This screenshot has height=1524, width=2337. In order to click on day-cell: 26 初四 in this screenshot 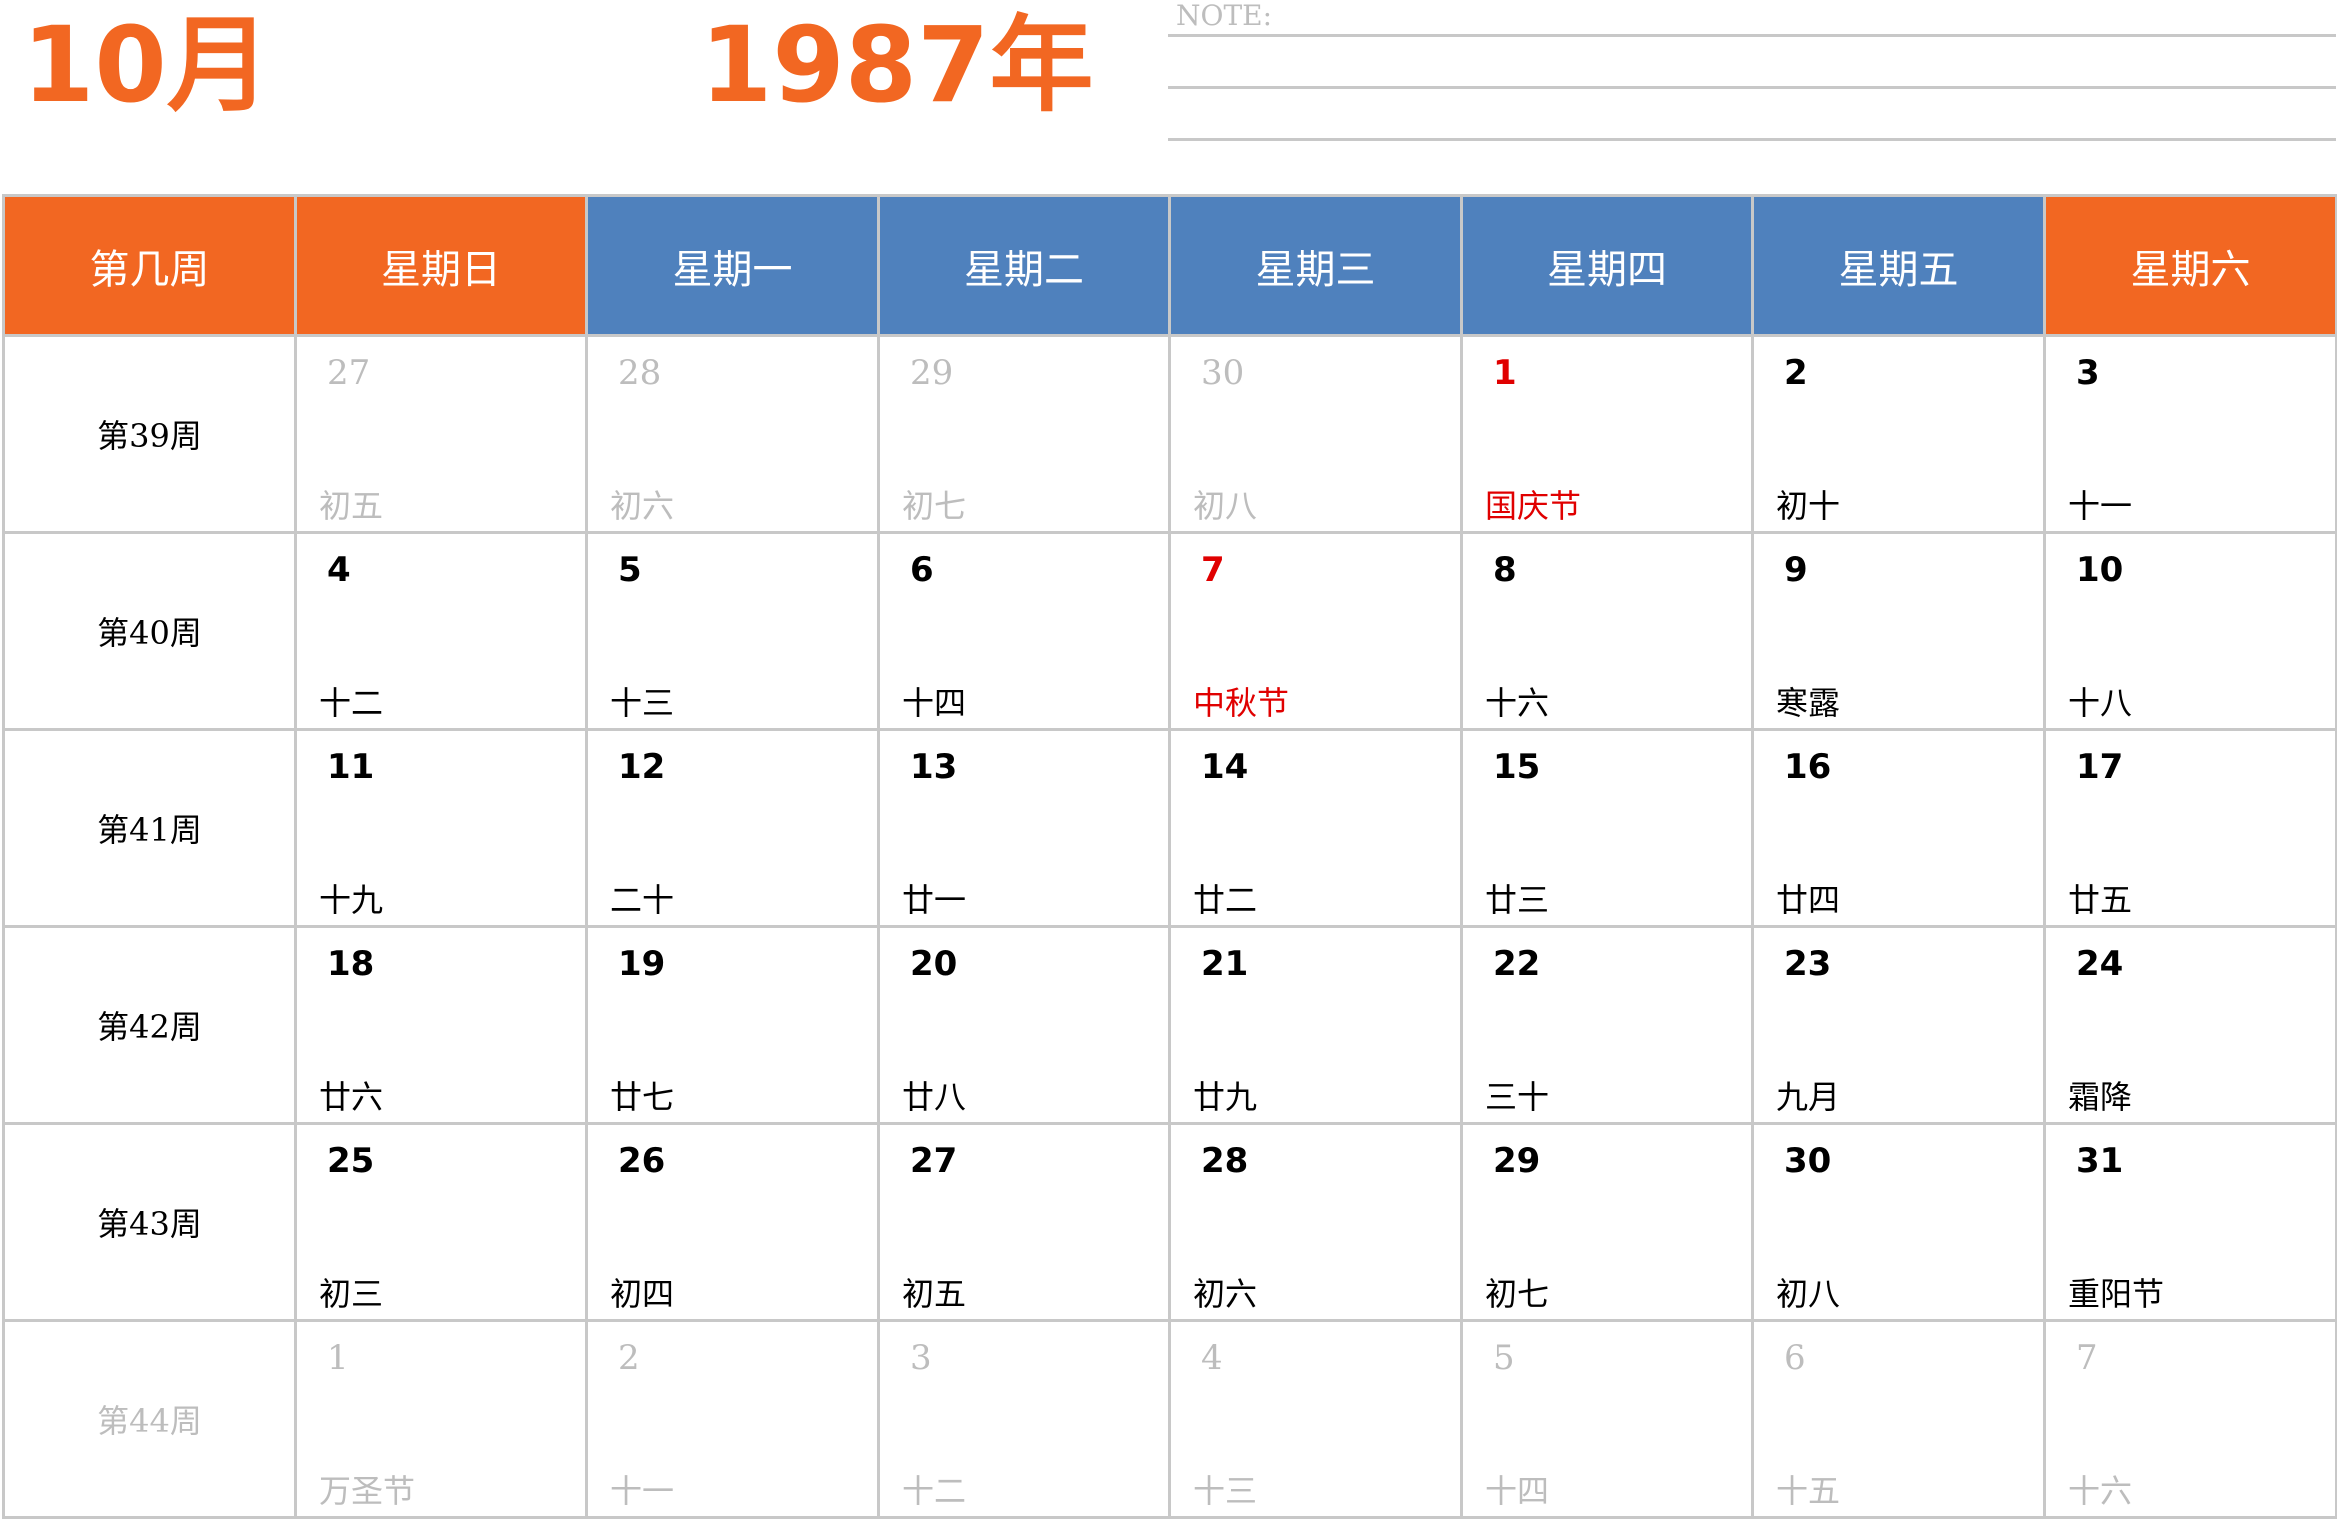, I will do `click(734, 1223)`.